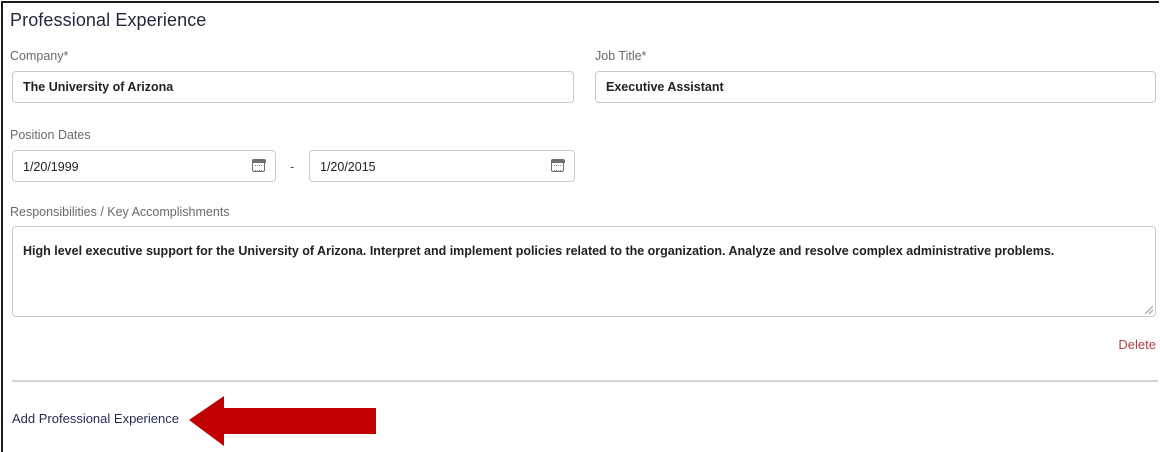 The image size is (1160, 452). What do you see at coordinates (1137, 344) in the screenshot?
I see `delete-link: Delete` at bounding box center [1137, 344].